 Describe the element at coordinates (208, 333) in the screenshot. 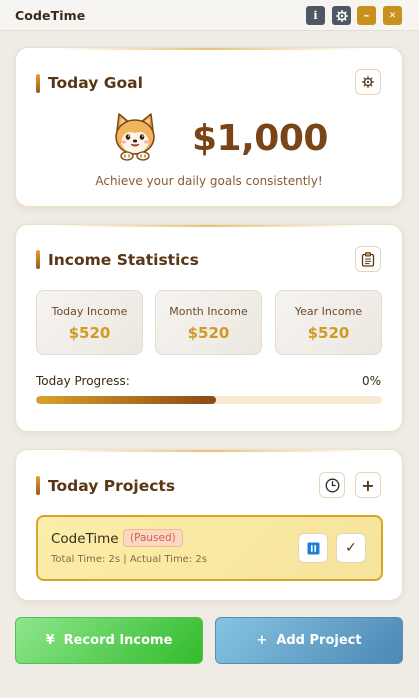

I see `month-income-value: $520` at that location.